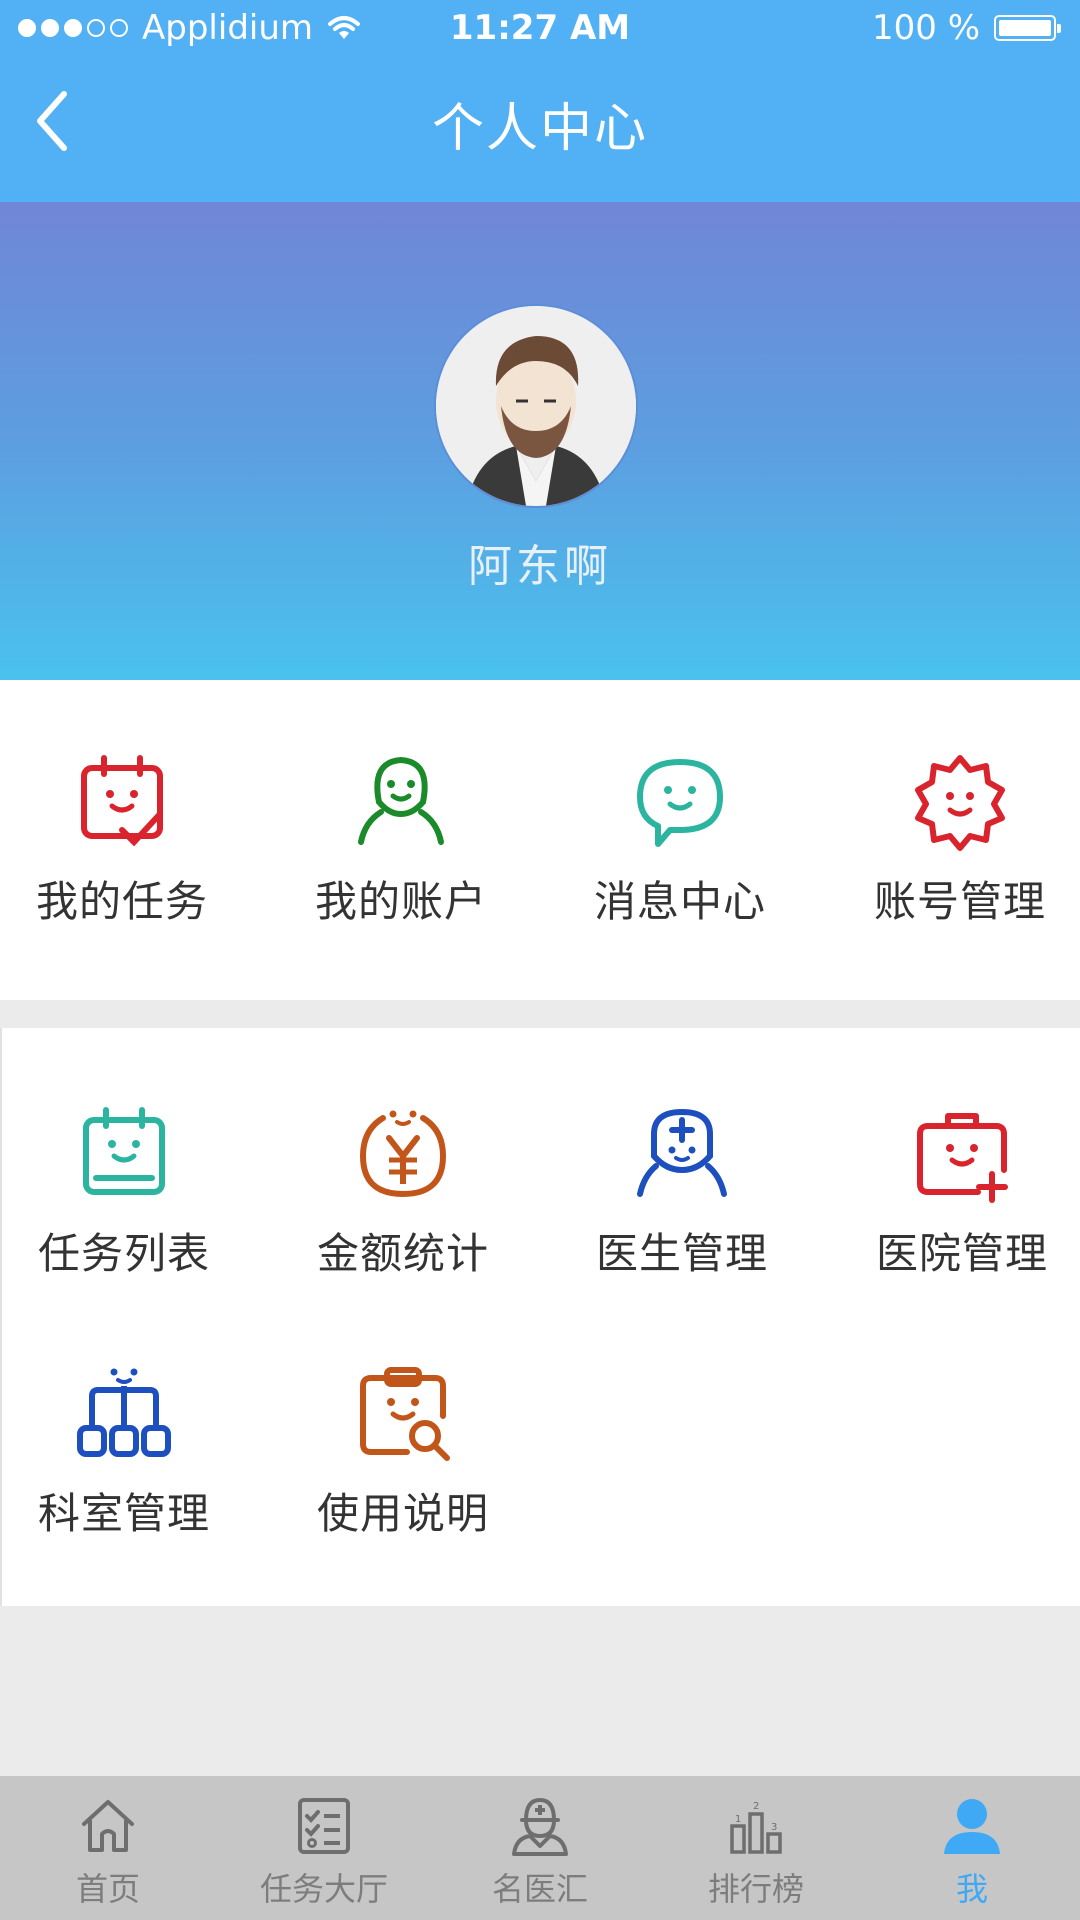  I want to click on menu-label: 我的任务, so click(121, 901).